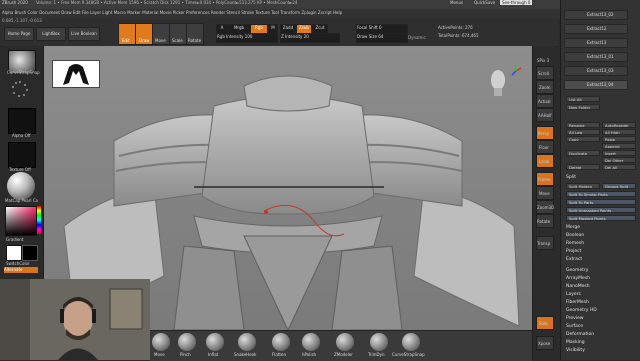  What do you see at coordinates (18, 263) in the screenshot?
I see `switch-color-button: SwitchColor` at bounding box center [18, 263].